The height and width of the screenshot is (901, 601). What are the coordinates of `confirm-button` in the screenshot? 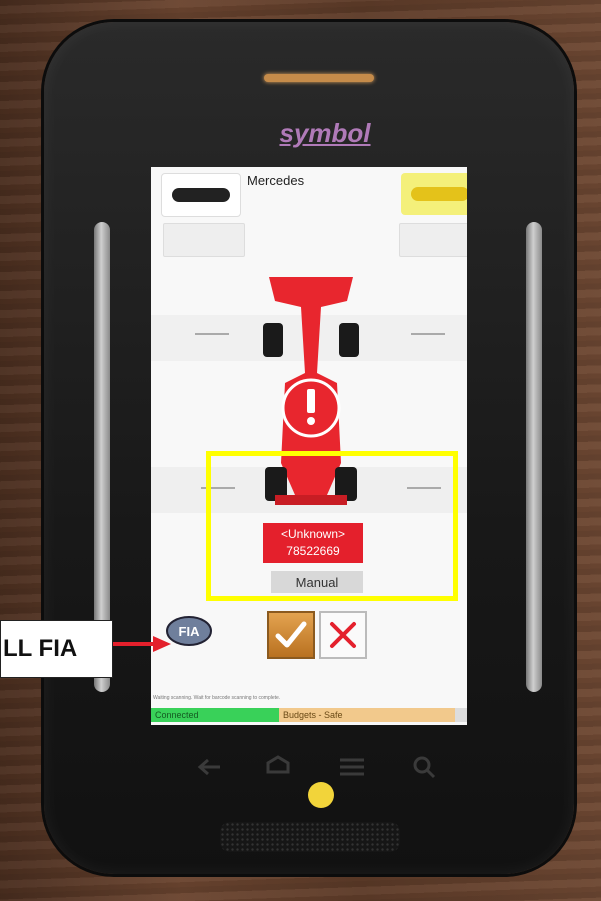 It's located at (291, 635).